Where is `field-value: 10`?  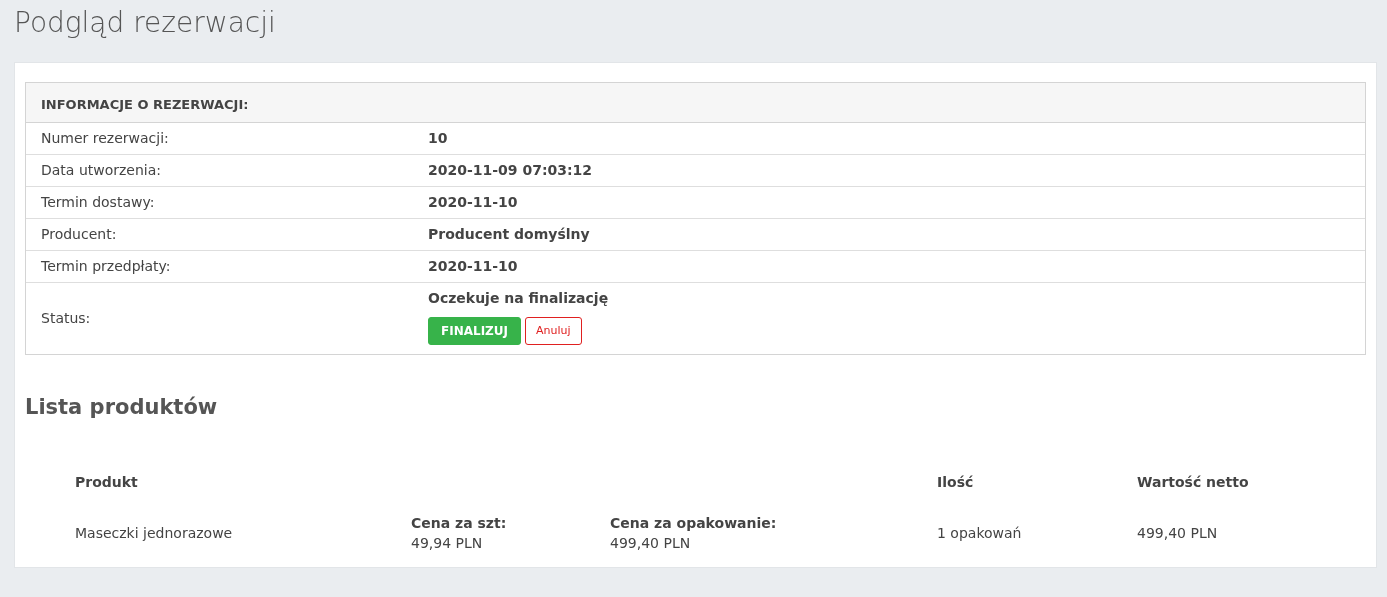 field-value: 10 is located at coordinates (438, 138).